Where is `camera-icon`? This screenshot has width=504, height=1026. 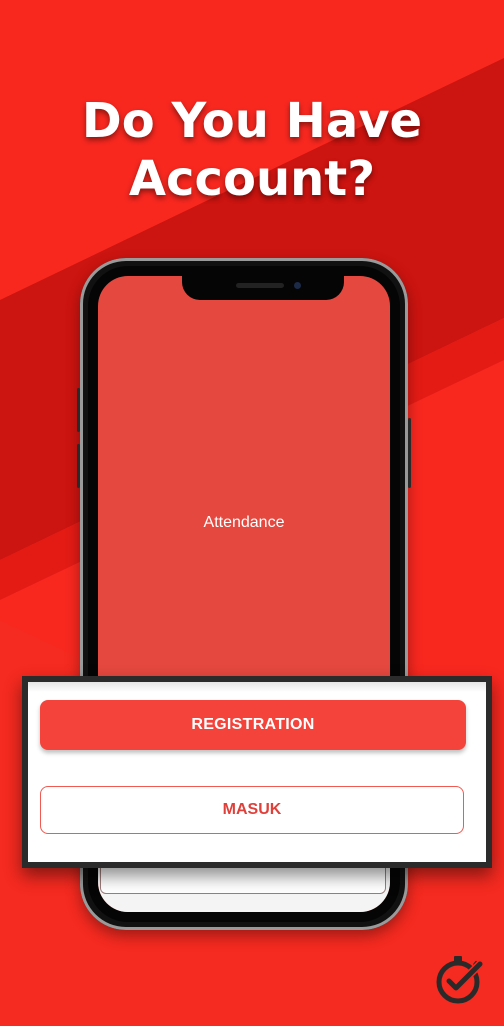
camera-icon is located at coordinates (297, 285).